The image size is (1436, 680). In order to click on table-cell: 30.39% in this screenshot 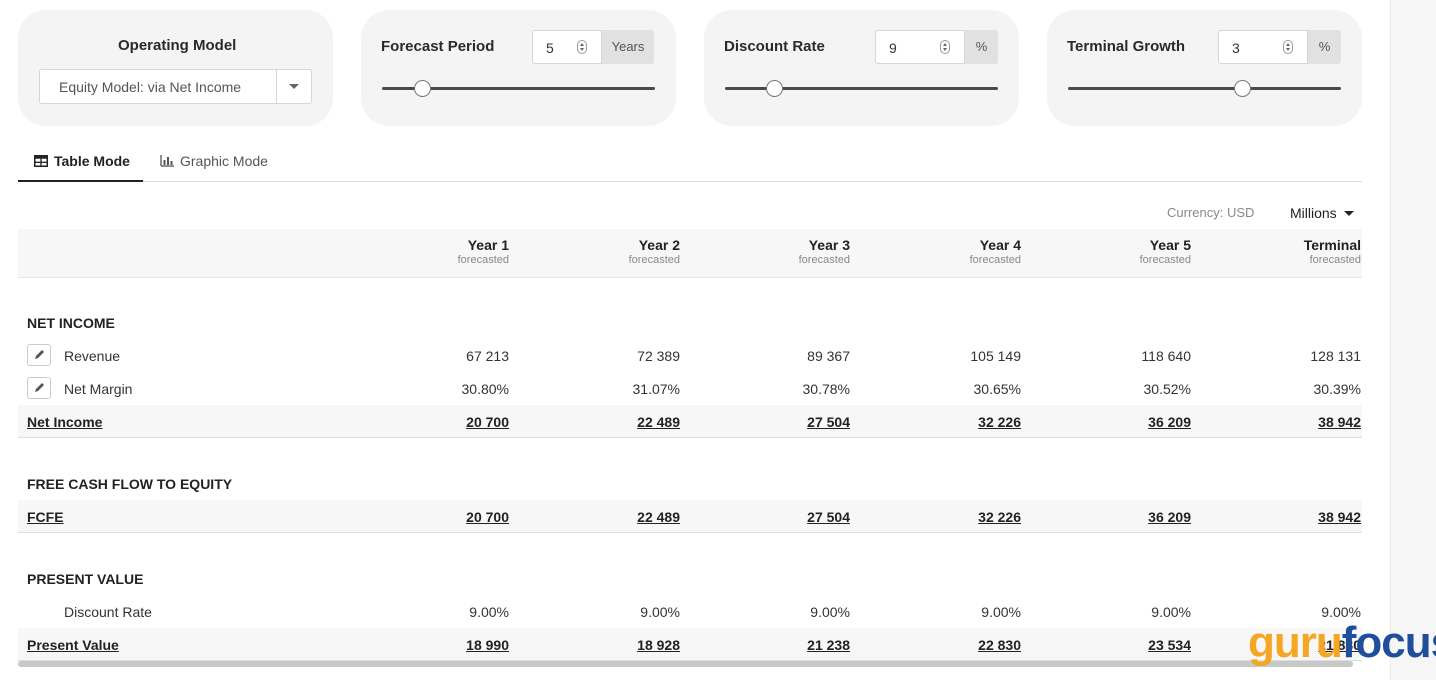, I will do `click(1337, 389)`.